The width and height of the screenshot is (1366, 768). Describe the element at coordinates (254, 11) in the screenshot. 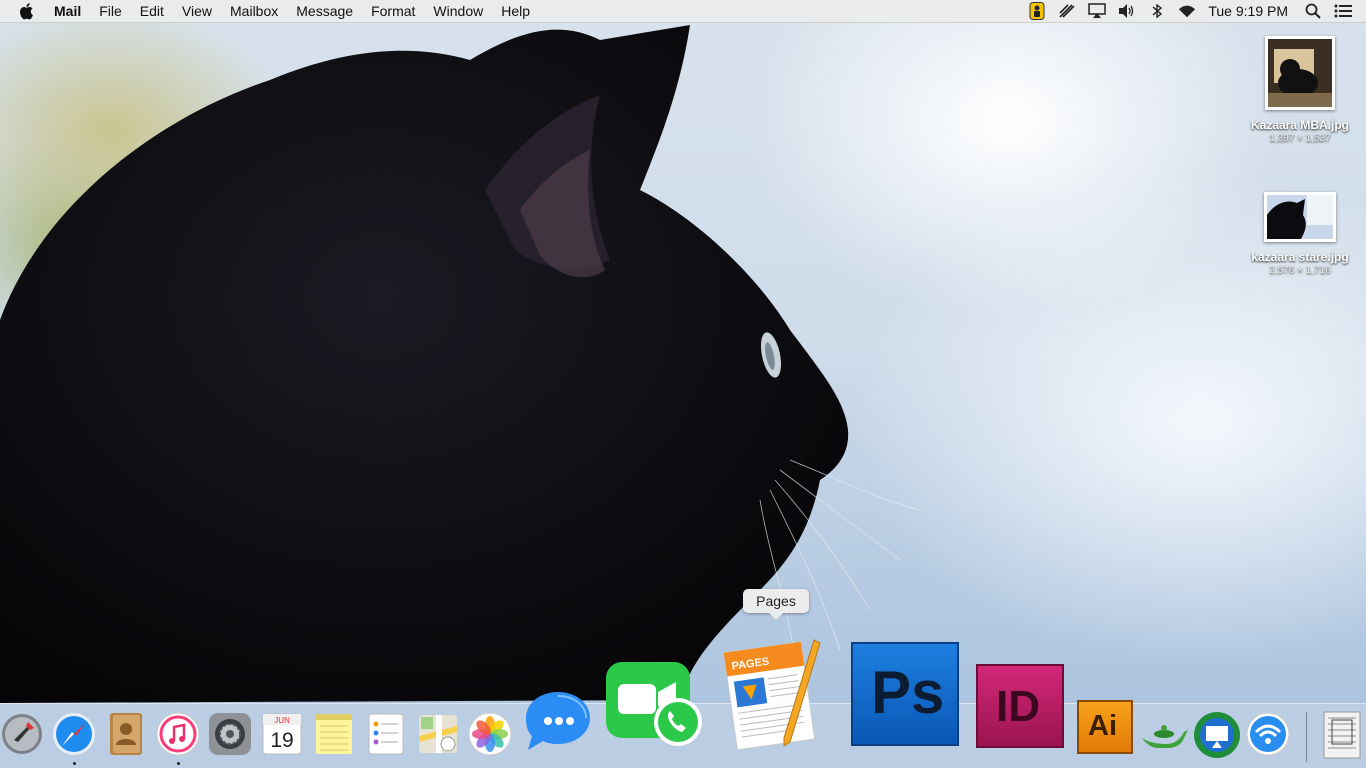

I see `menu-mailbox: Mailbox` at that location.